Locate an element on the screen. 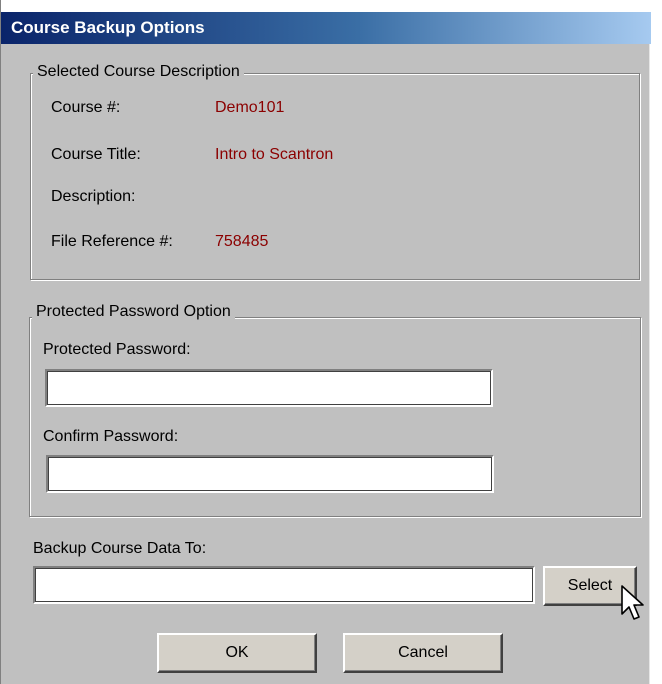 This screenshot has height=684, width=662. protected-password-input is located at coordinates (269, 388).